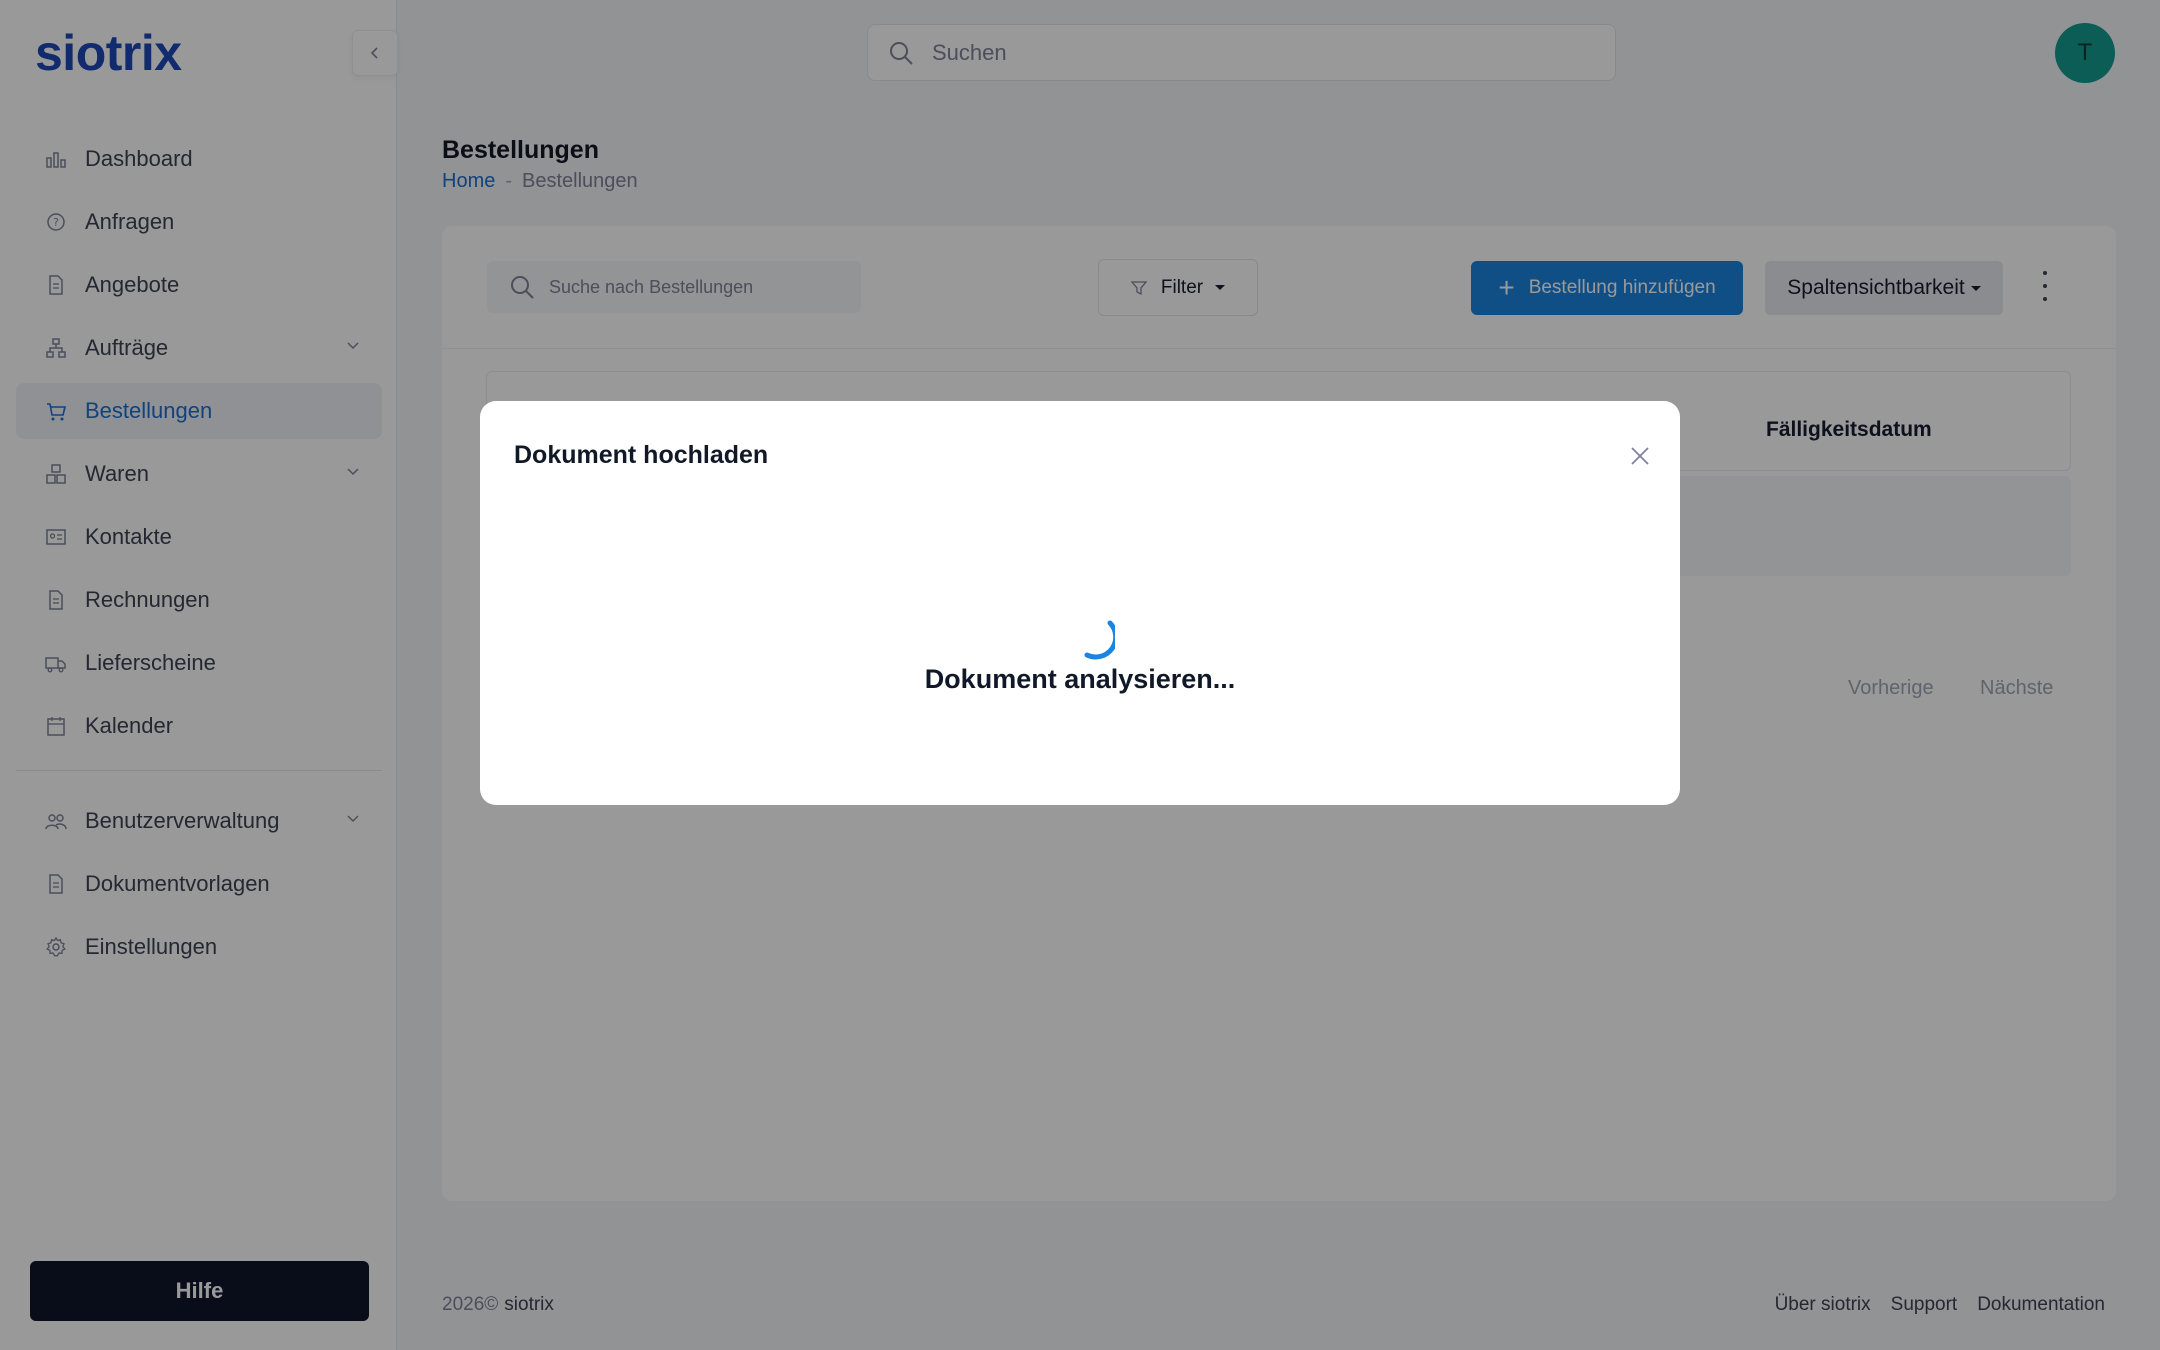 The image size is (2160, 1350). Describe the element at coordinates (1099, 640) in the screenshot. I see `loading-spinner-icon` at that location.